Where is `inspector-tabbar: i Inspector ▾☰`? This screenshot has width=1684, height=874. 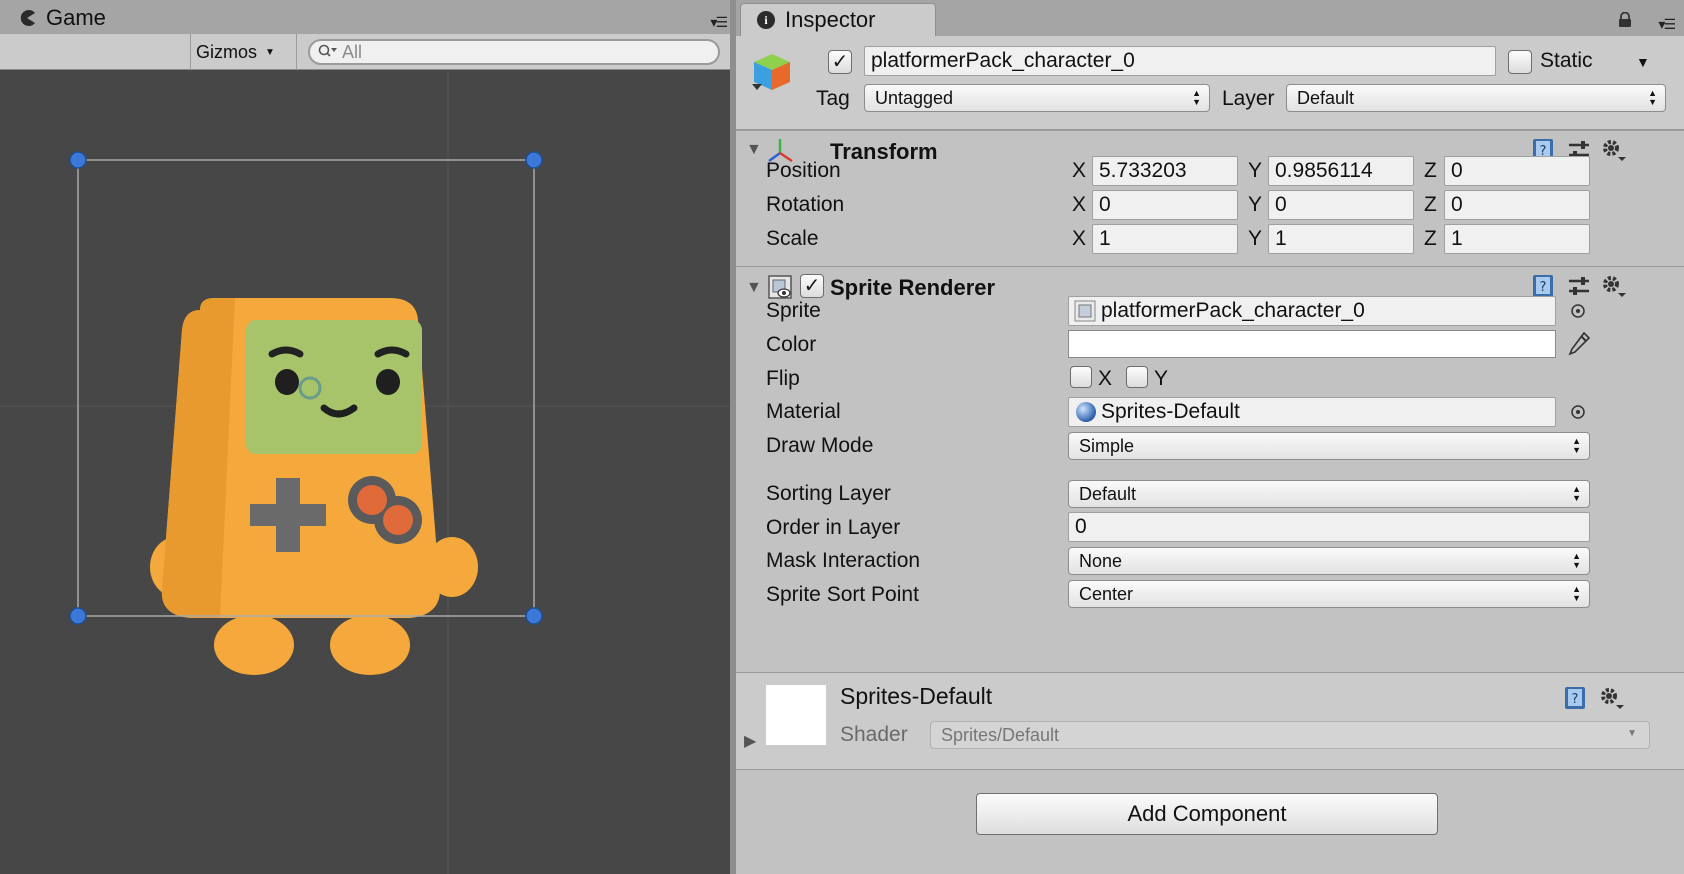
inspector-tabbar: i Inspector ▾☰ is located at coordinates (1210, 18).